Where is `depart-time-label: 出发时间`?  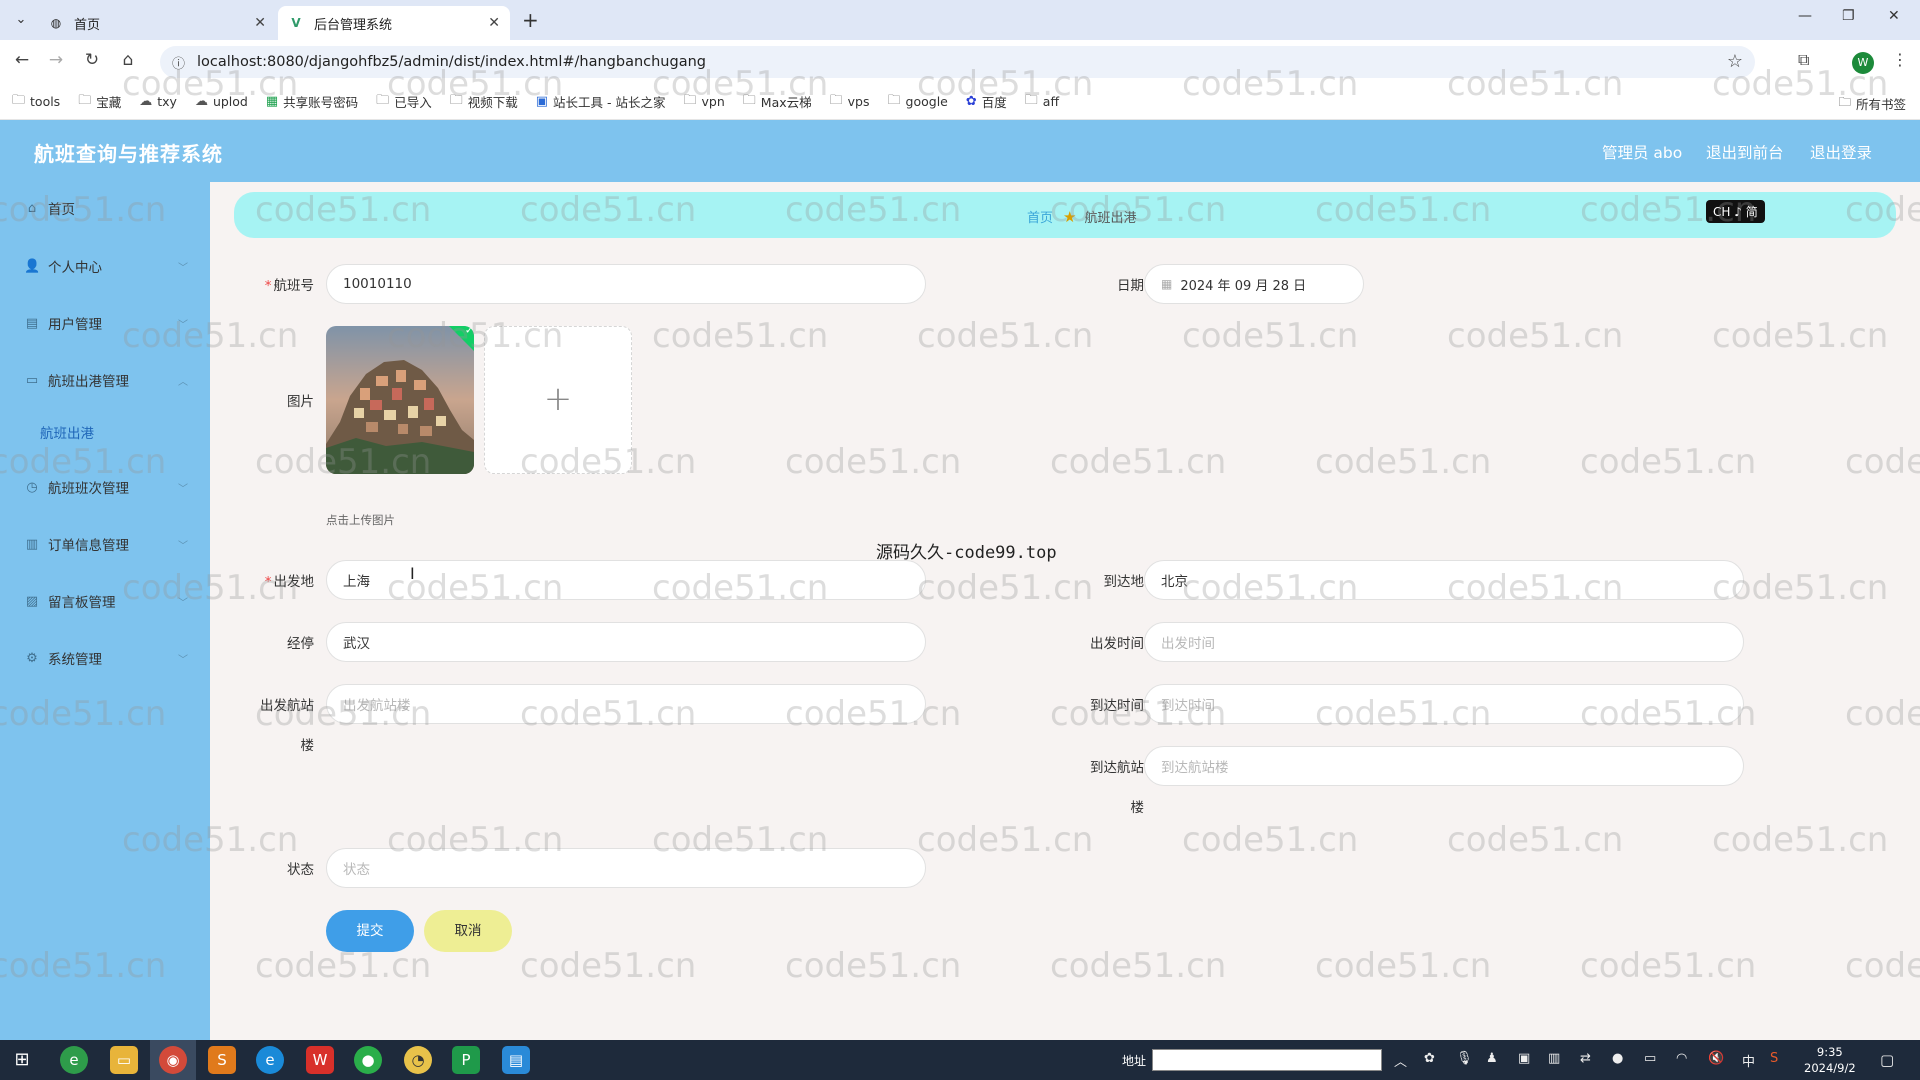
depart-time-label: 出发时间 is located at coordinates (1117, 644).